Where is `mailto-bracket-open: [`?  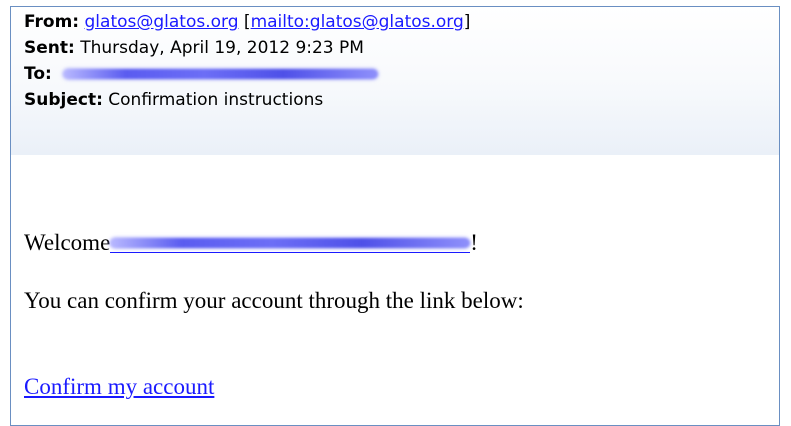 mailto-bracket-open: [ is located at coordinates (247, 22).